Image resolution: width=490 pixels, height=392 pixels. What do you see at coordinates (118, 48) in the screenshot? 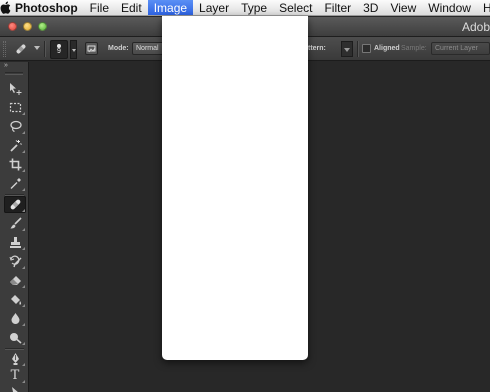
I see `mode-label: Mode:` at bounding box center [118, 48].